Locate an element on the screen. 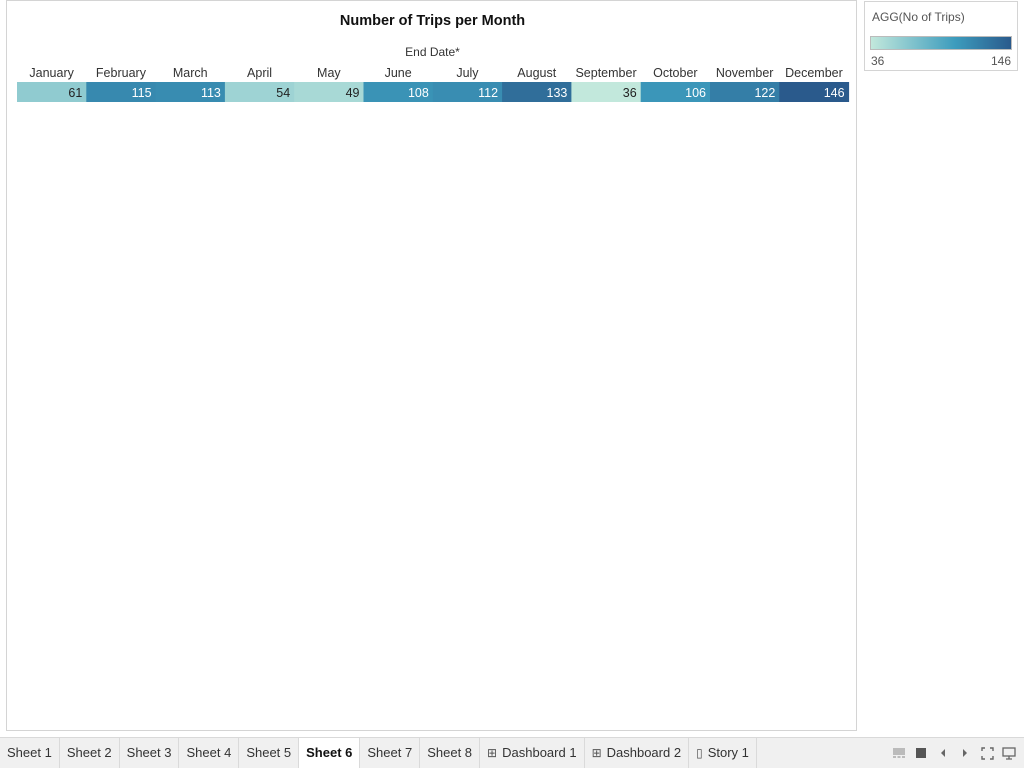 This screenshot has width=1024, height=768. fullscreen-icon is located at coordinates (987, 753).